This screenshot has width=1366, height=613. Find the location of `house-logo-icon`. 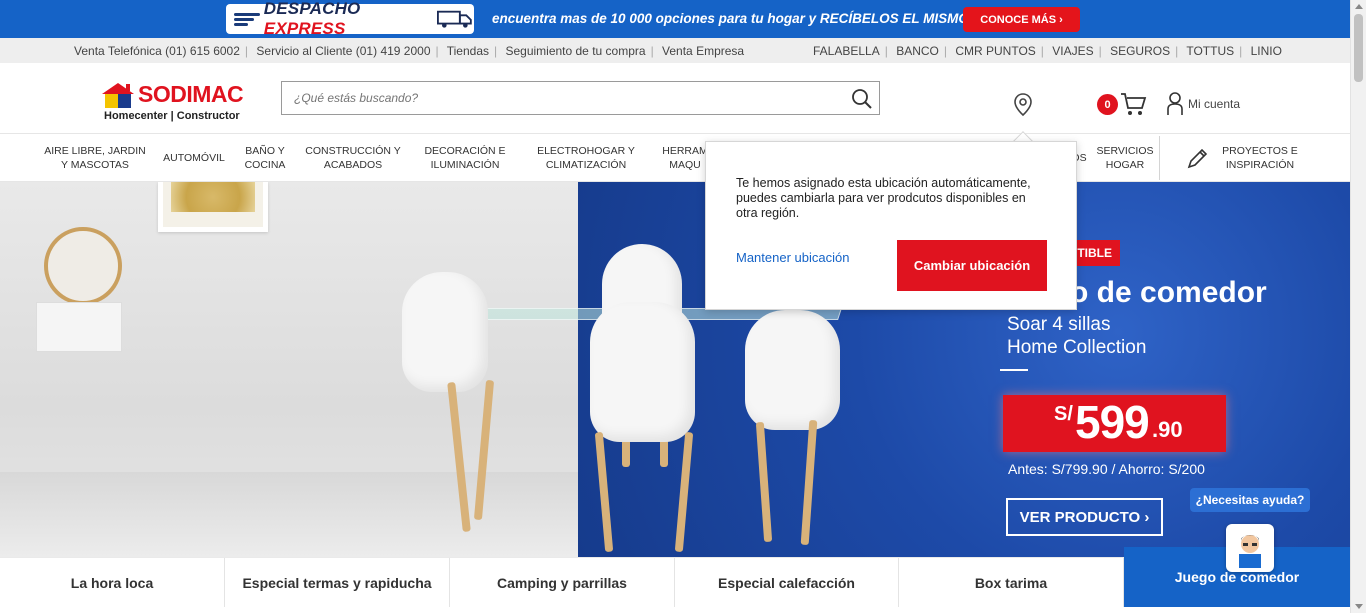

house-logo-icon is located at coordinates (118, 95).